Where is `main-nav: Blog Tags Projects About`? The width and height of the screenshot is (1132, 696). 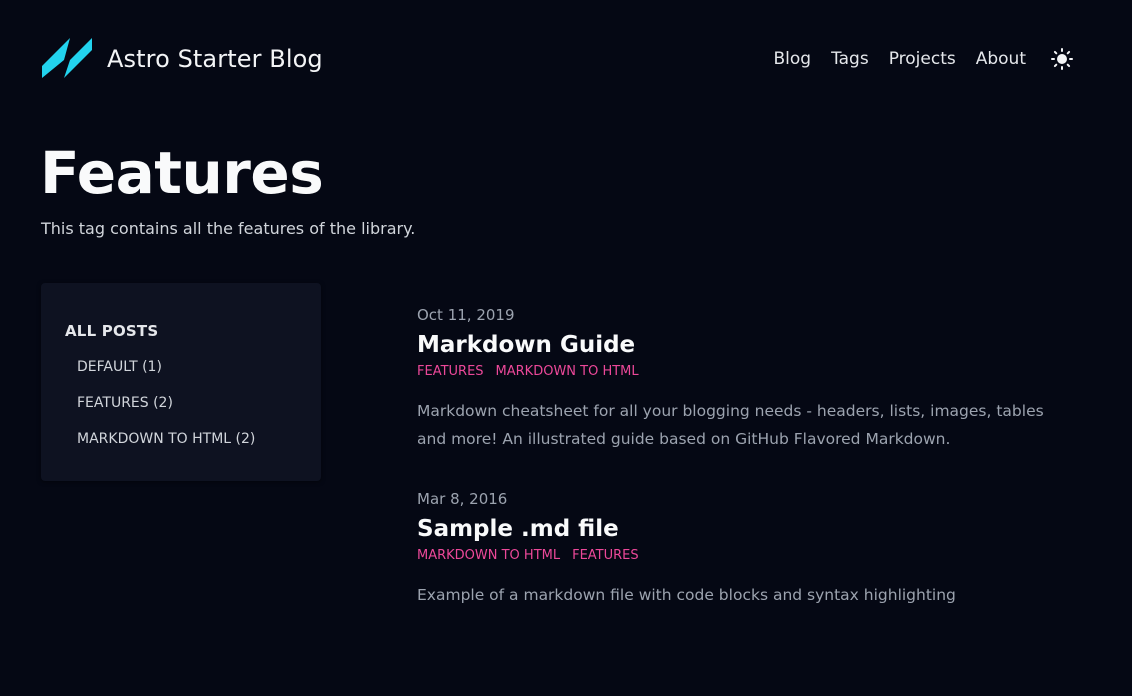 main-nav: Blog Tags Projects About is located at coordinates (923, 59).